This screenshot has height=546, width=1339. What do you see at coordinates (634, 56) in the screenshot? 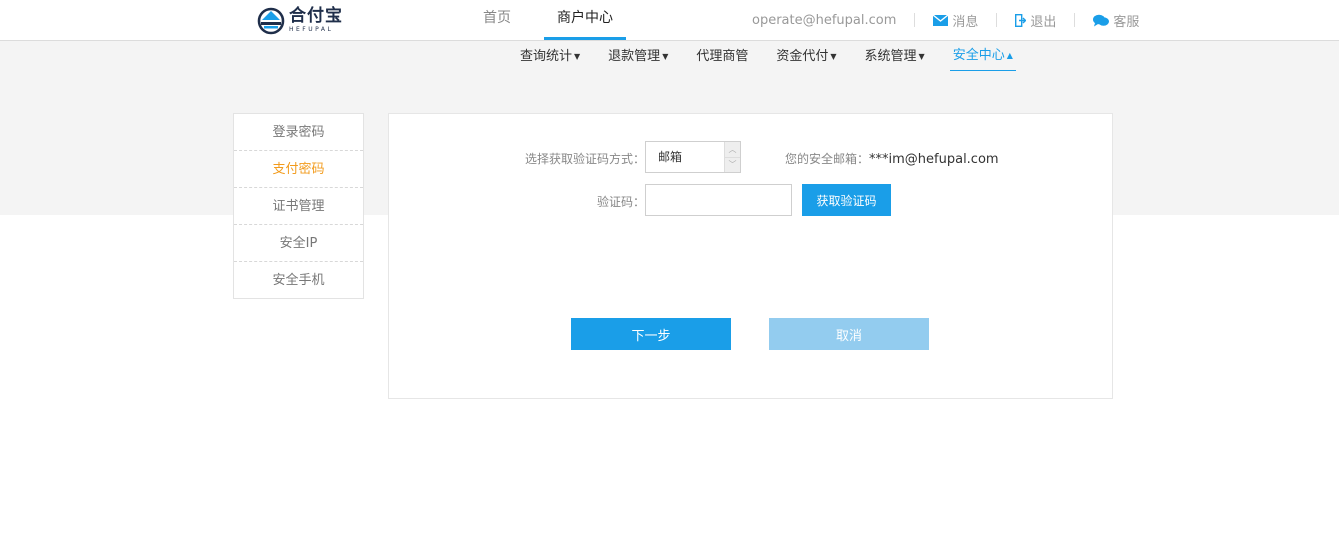
I see `subnav-refund-mgmt-label: 退款管理` at bounding box center [634, 56].